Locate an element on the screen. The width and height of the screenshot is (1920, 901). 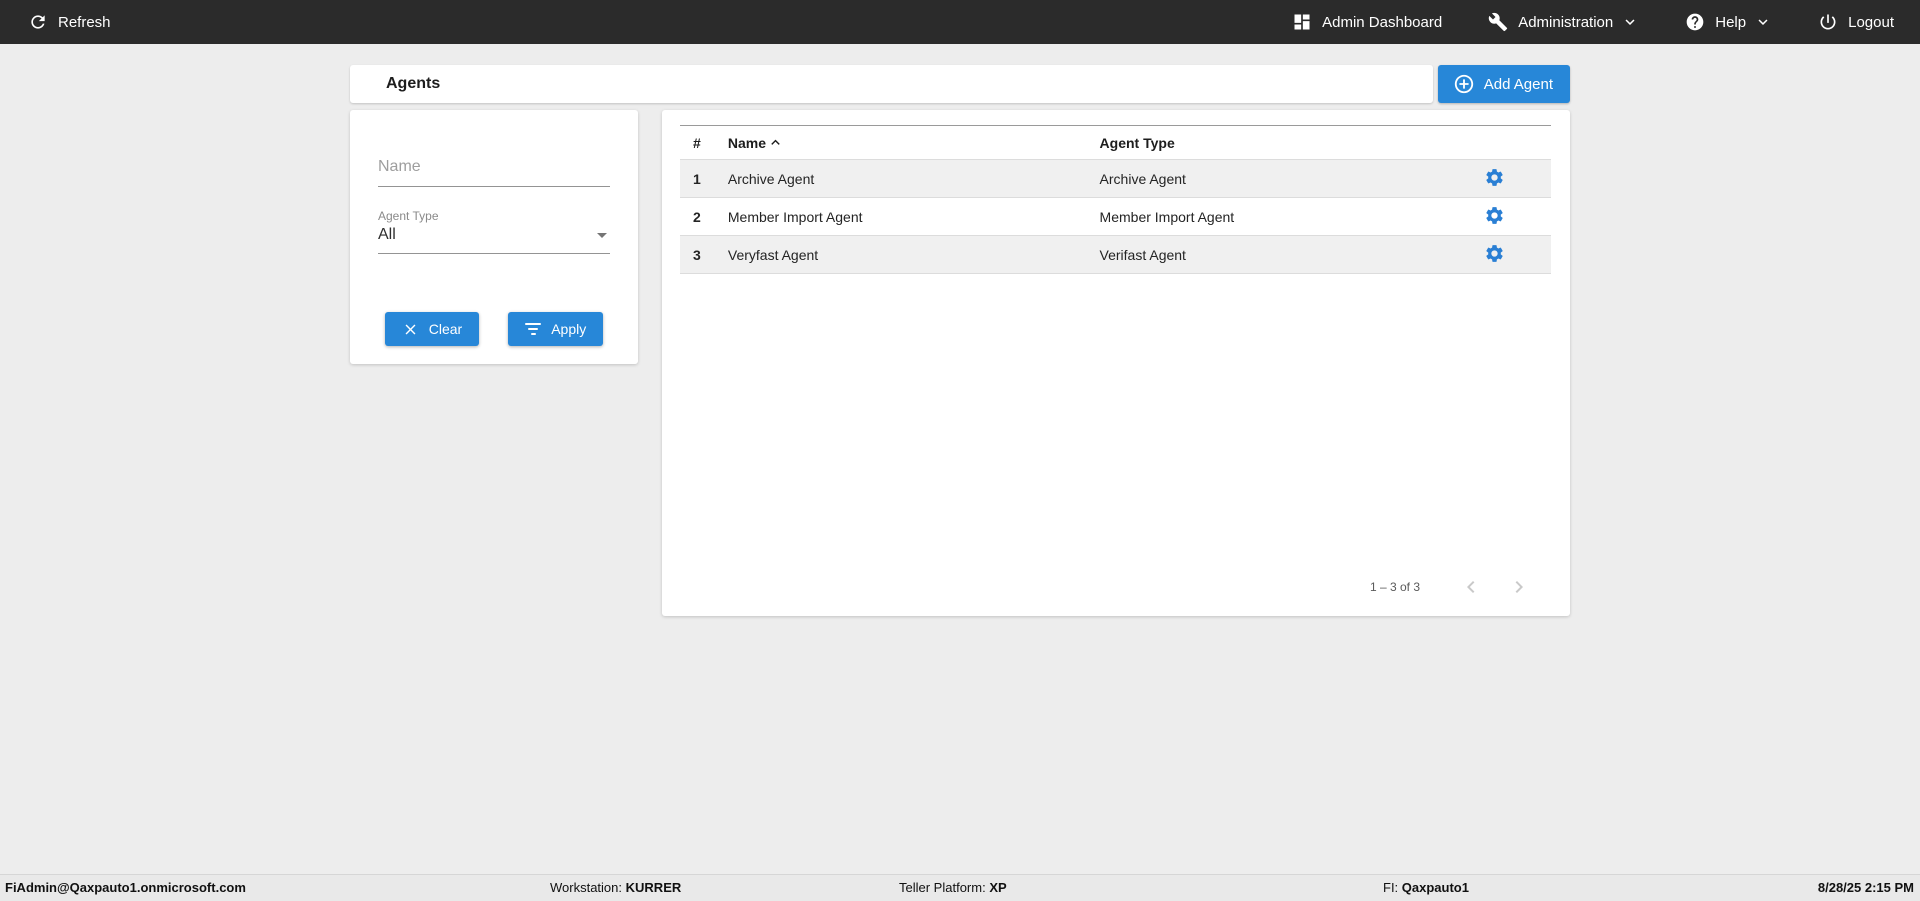
previous-page-button is located at coordinates (1471, 587).